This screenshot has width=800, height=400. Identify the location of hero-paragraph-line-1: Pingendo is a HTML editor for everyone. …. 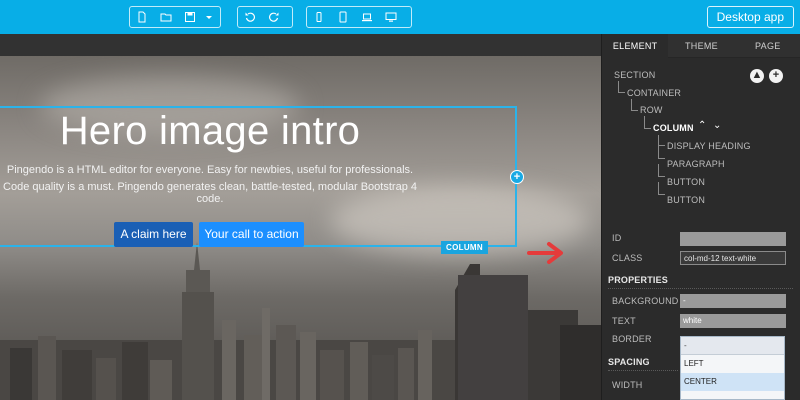
(215, 170).